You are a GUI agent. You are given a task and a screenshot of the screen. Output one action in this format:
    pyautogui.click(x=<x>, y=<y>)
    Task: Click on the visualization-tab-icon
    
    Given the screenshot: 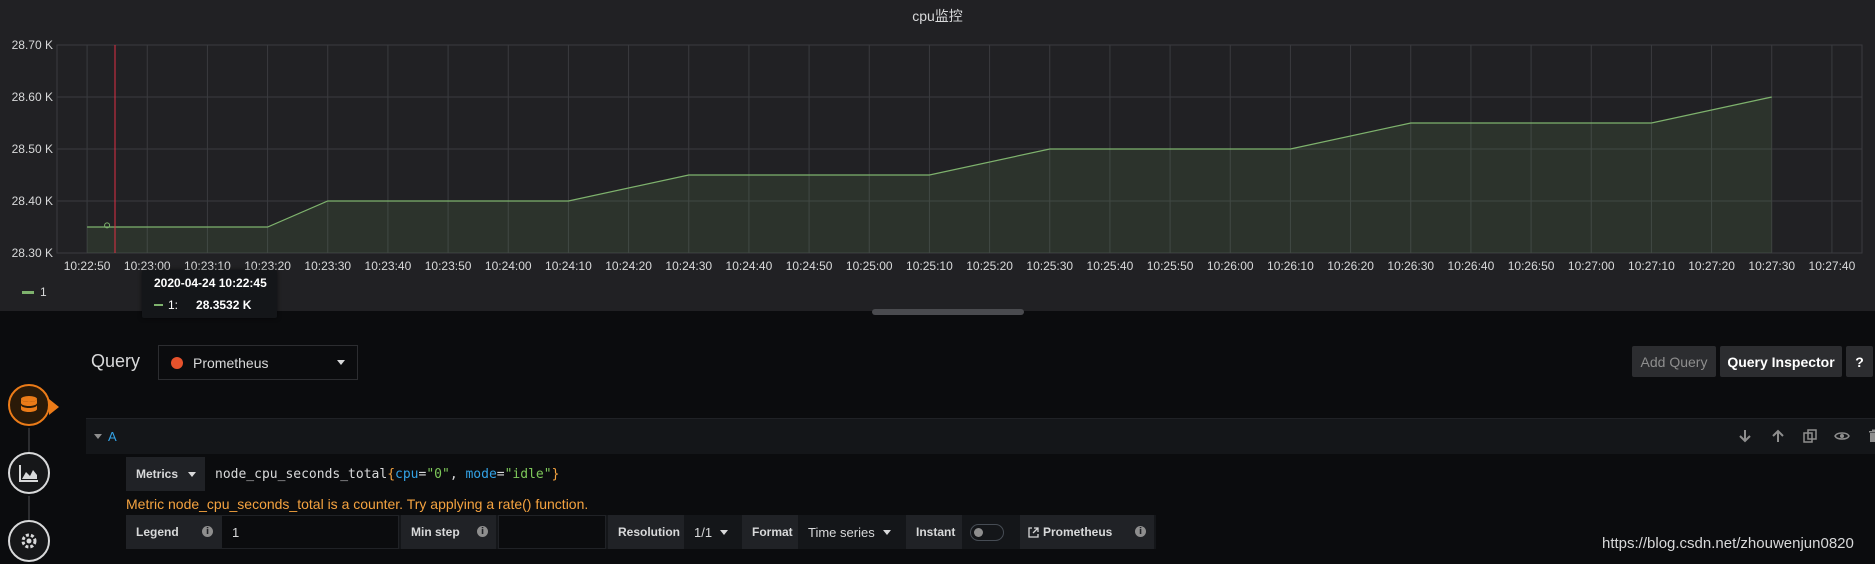 What is the action you would take?
    pyautogui.click(x=29, y=473)
    